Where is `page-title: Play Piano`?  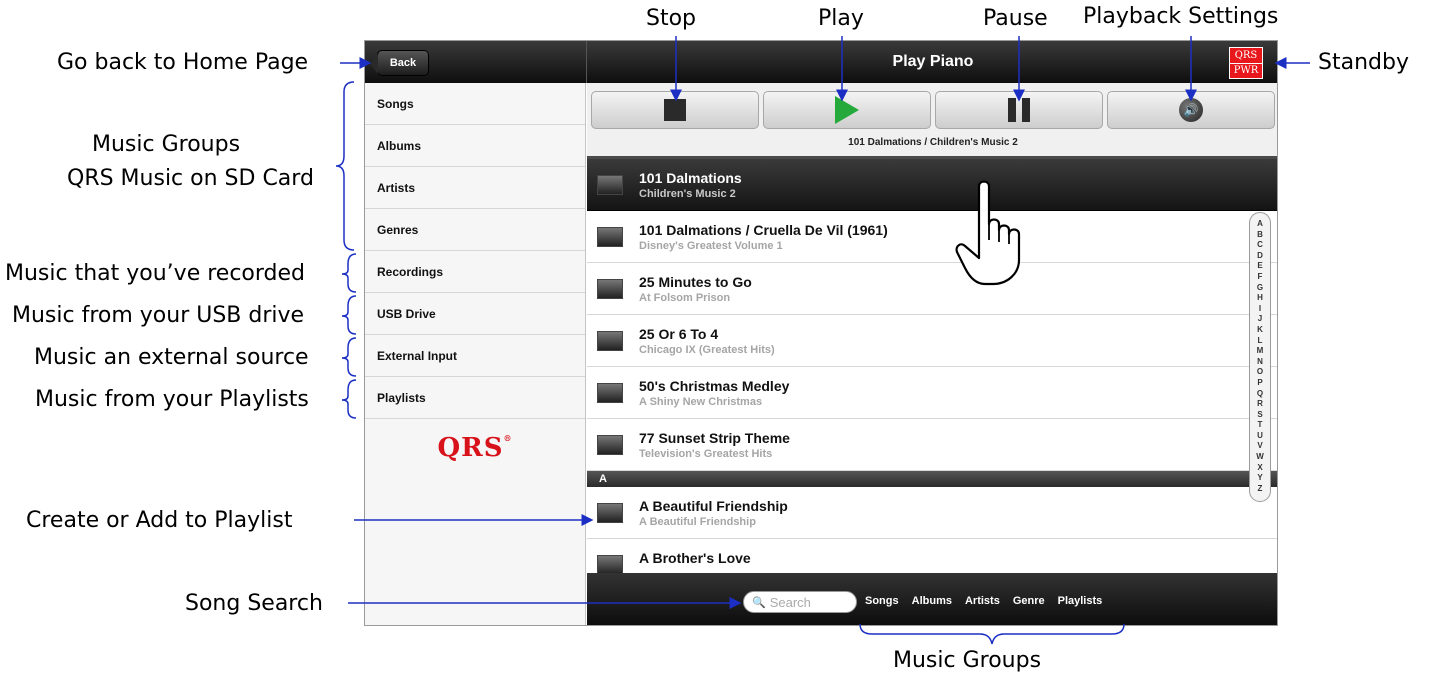
page-title: Play Piano is located at coordinates (933, 61).